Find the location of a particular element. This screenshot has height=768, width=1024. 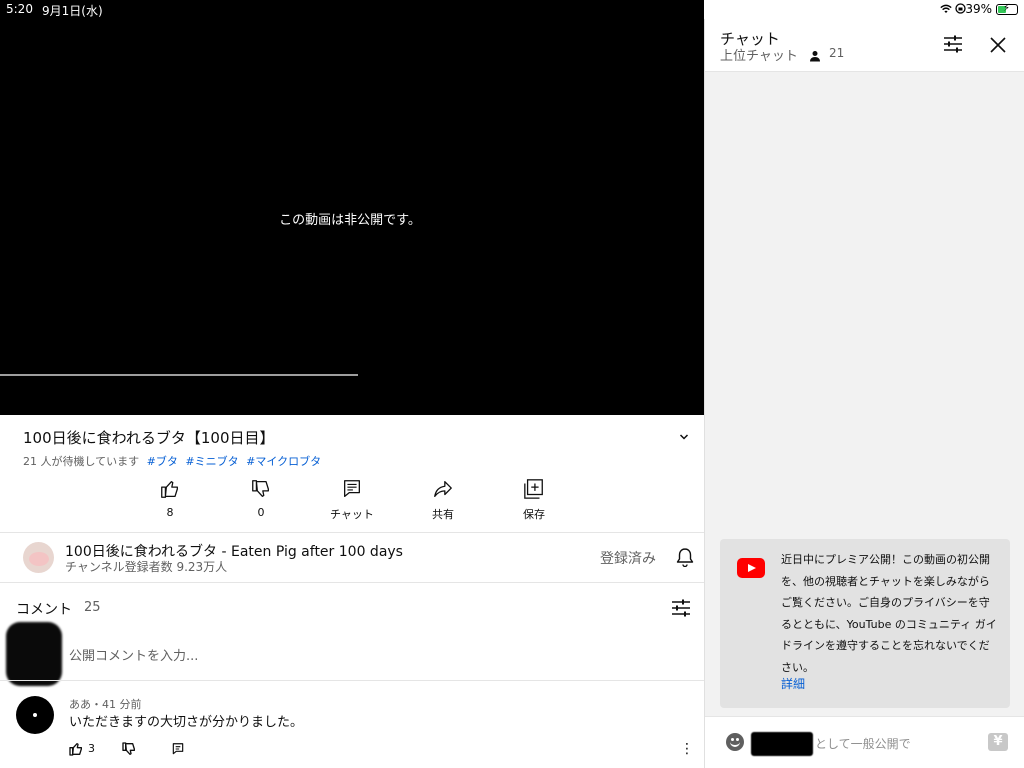

comment-like-count: 3 is located at coordinates (91, 748).